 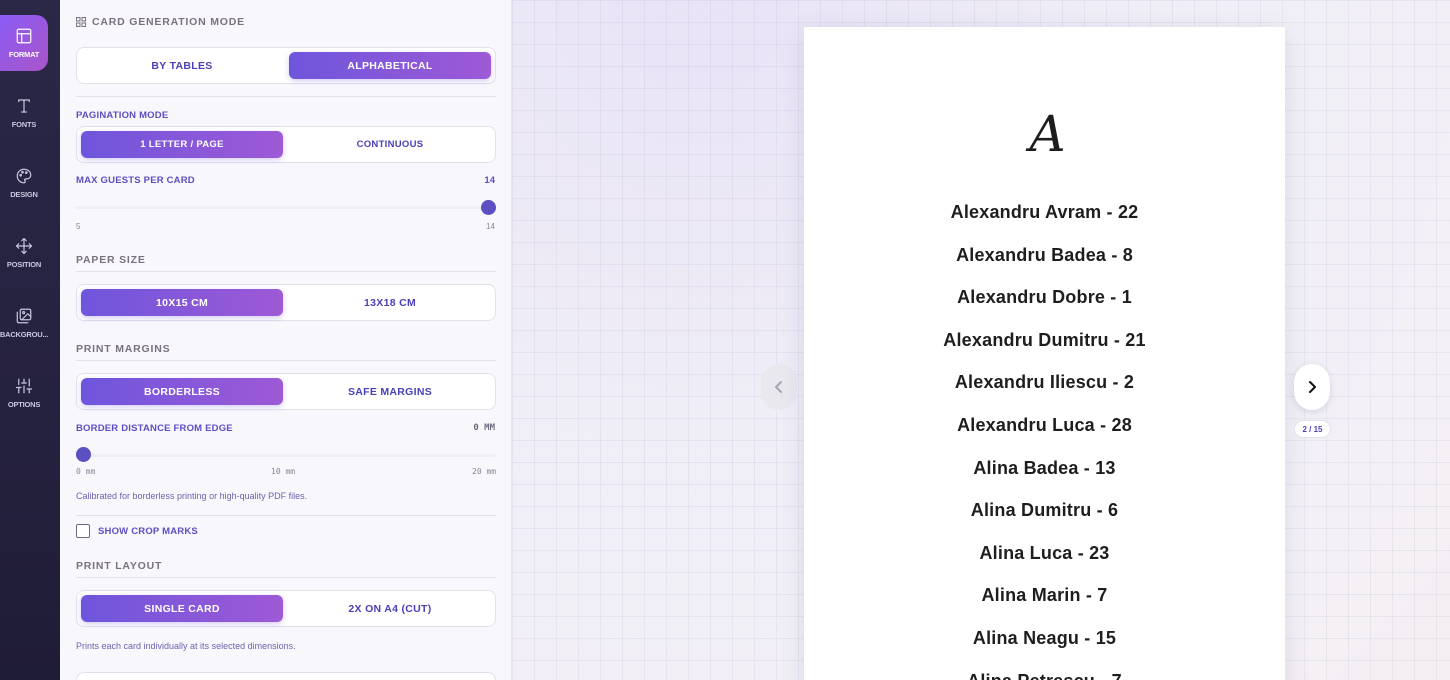 I want to click on card-monogram: A, so click(x=1047, y=134).